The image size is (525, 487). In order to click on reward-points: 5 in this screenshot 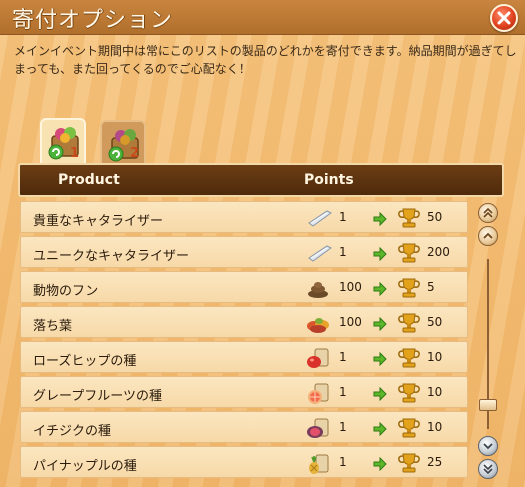, I will do `click(431, 287)`.